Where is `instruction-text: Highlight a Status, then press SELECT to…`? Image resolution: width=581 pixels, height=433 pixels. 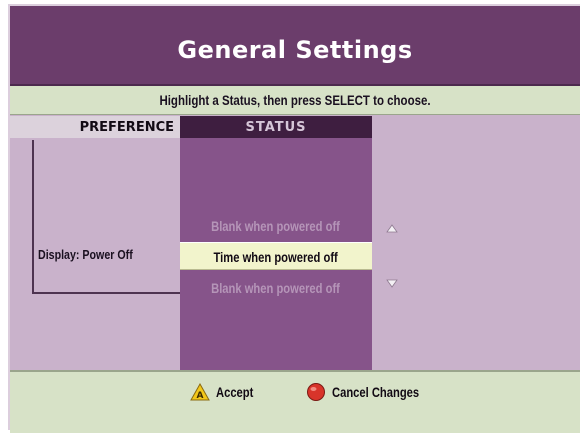
instruction-text: Highlight a Status, then press SELECT to… is located at coordinates (295, 100).